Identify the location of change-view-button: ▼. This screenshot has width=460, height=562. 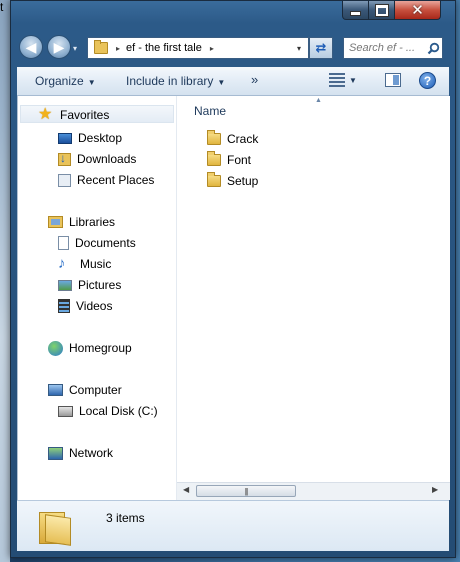
(343, 80).